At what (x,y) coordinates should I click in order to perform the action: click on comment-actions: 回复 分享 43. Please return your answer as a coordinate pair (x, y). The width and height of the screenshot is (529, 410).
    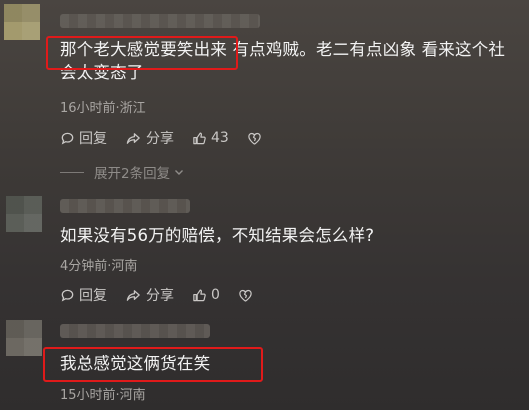
    Looking at the image, I should click on (172, 138).